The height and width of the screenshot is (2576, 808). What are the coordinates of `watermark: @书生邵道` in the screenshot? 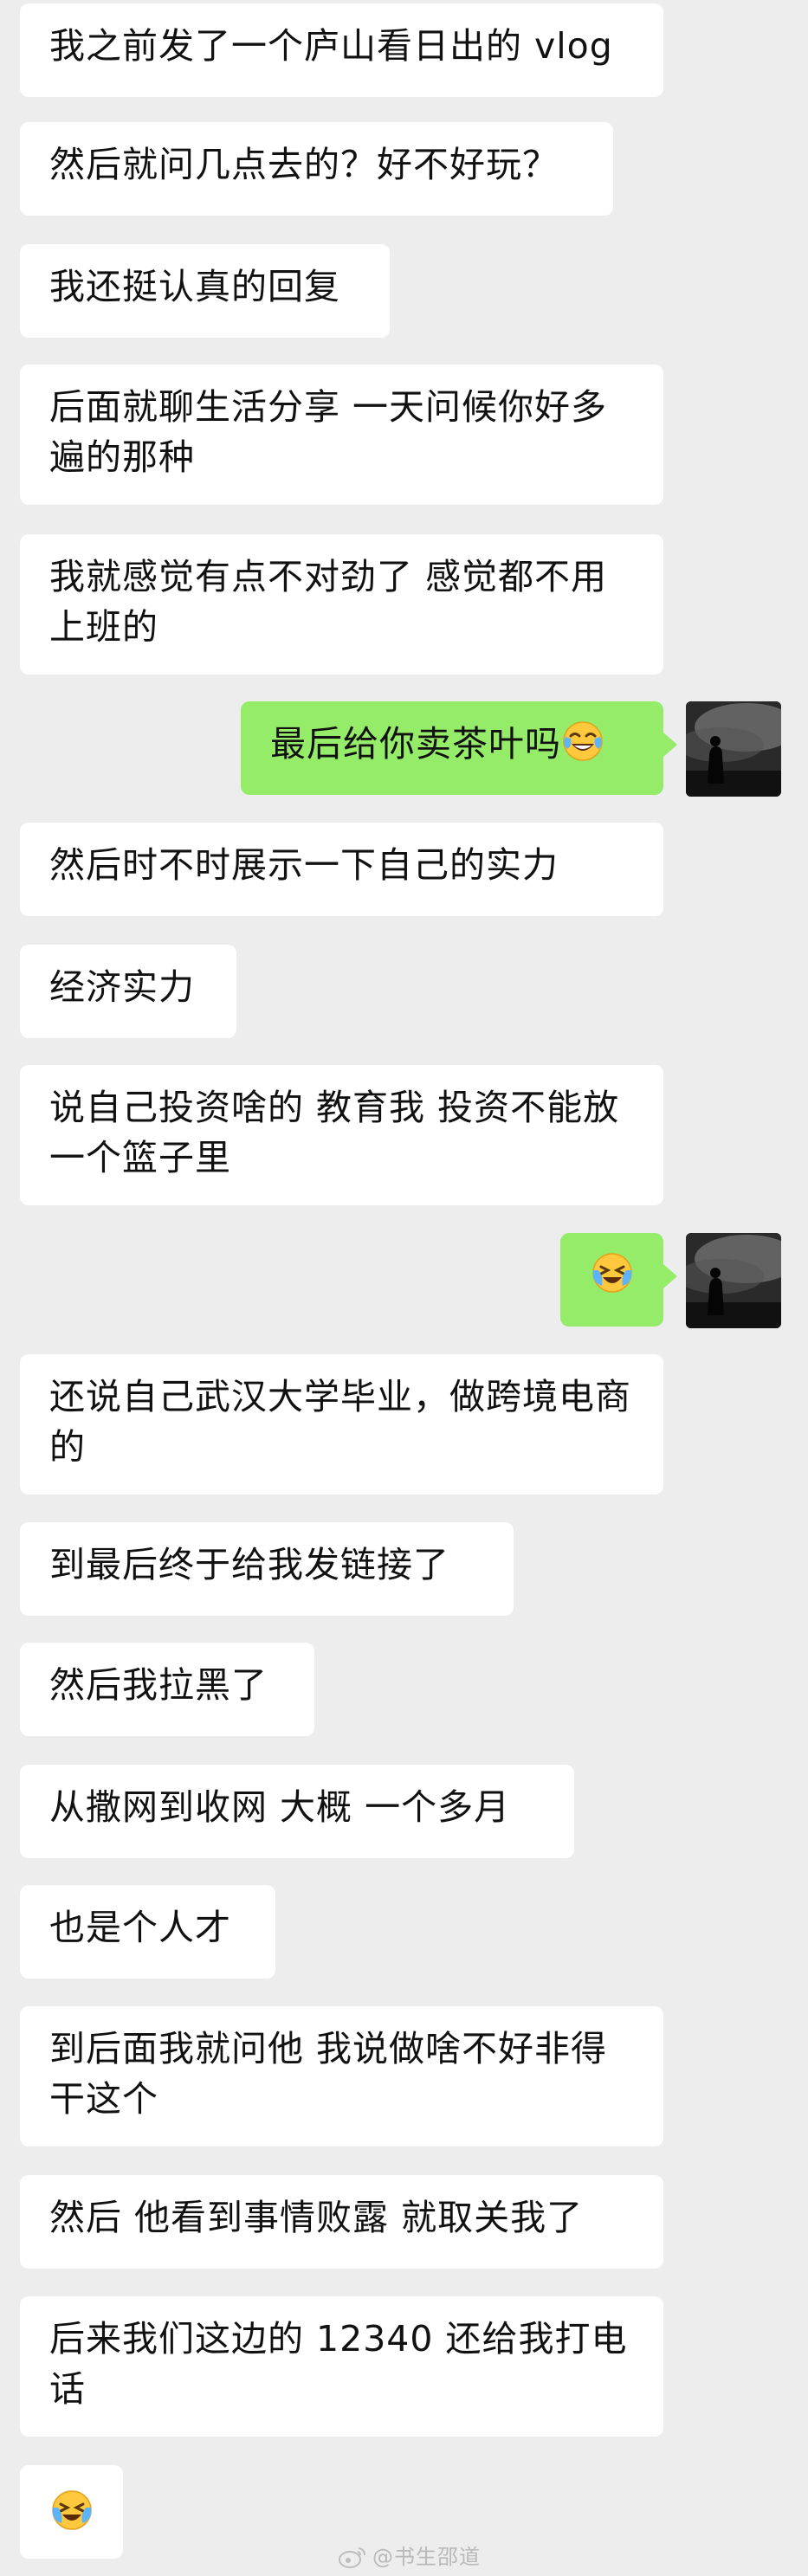 It's located at (409, 2557).